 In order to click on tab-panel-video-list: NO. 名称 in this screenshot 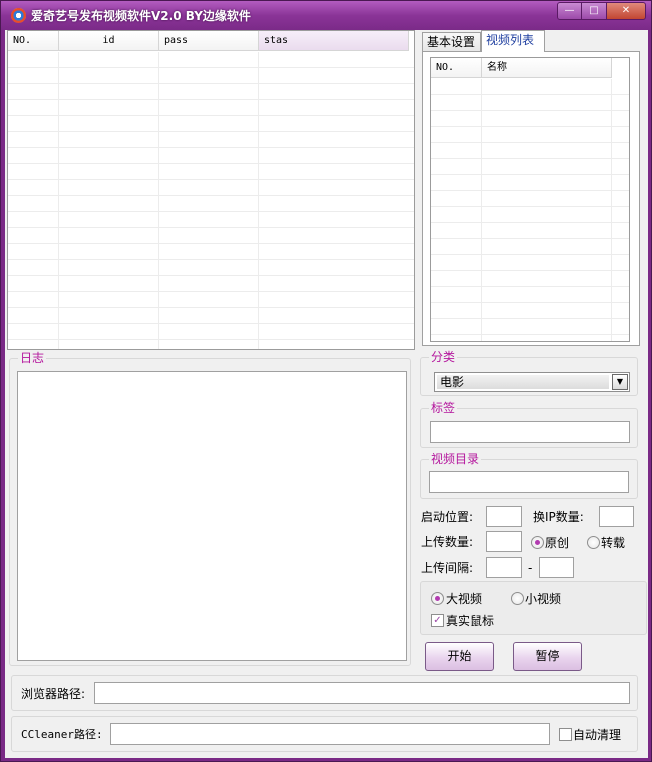, I will do `click(531, 198)`.